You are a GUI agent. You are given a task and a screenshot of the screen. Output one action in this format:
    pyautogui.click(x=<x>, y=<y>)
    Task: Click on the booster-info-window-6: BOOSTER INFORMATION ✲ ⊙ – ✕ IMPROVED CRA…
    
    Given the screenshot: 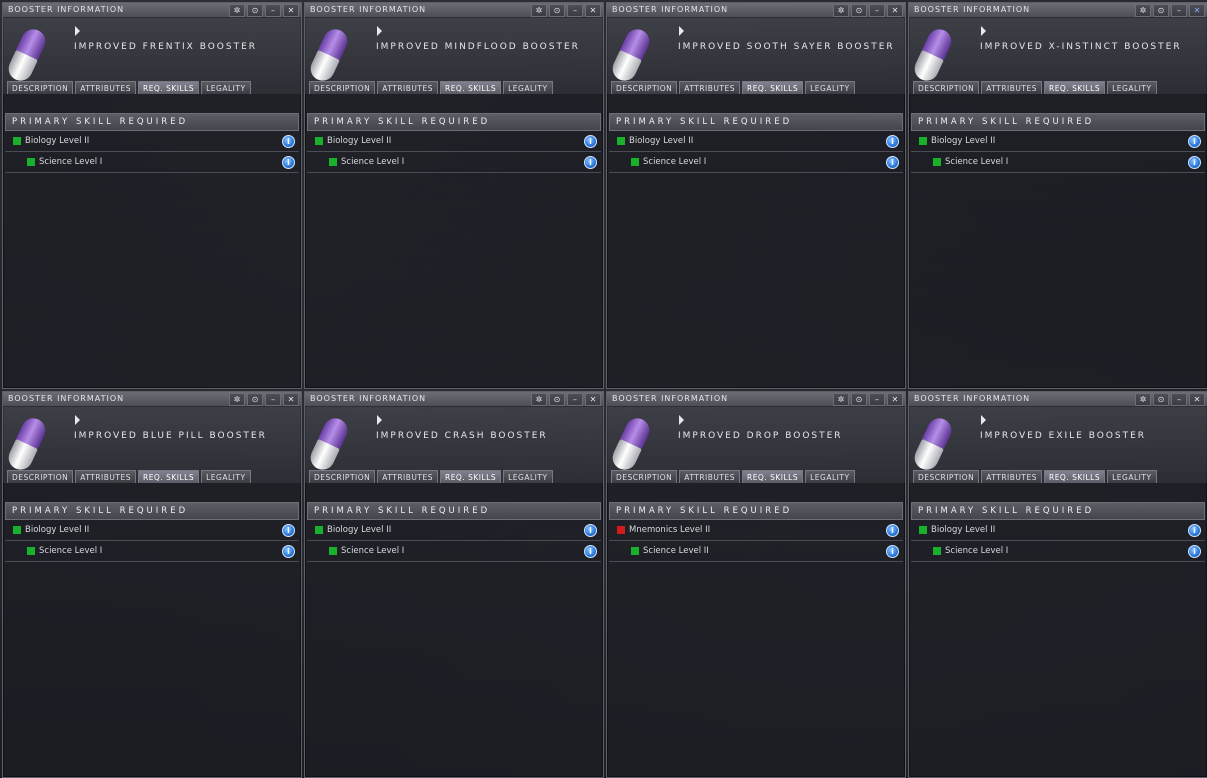 What is the action you would take?
    pyautogui.click(x=454, y=584)
    